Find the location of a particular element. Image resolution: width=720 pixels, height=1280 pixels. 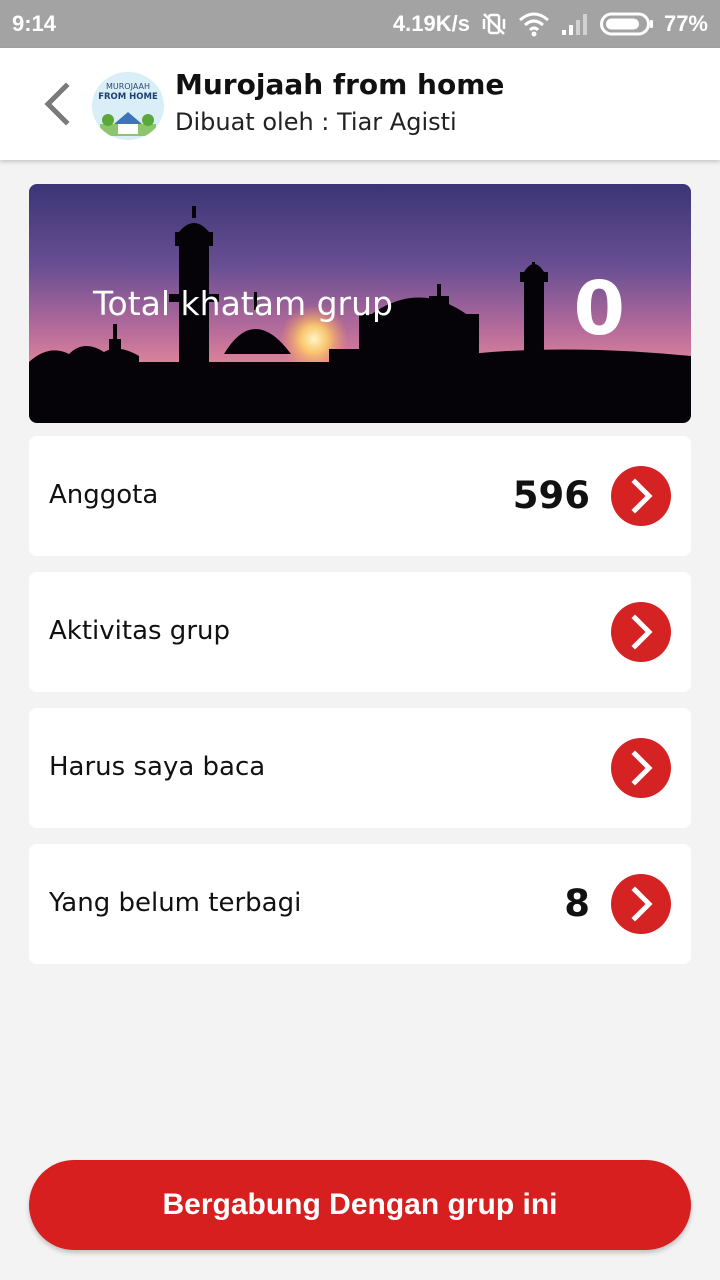

status-icons: 4.19K/s 77% is located at coordinates (550, 24).